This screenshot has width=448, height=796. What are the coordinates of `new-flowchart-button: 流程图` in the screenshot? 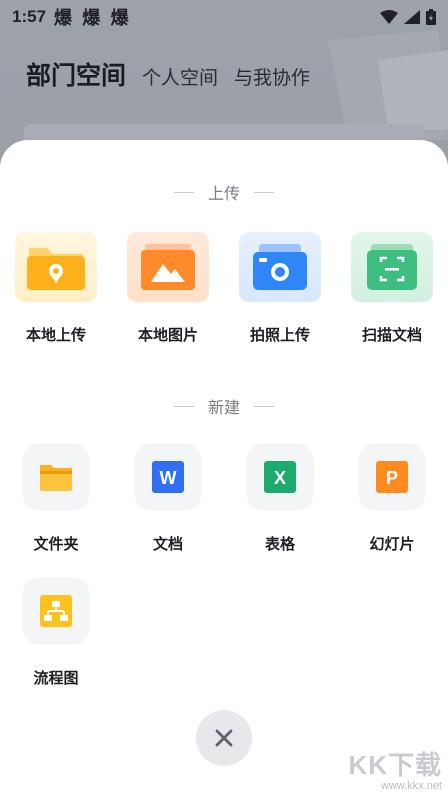 It's located at (56, 632).